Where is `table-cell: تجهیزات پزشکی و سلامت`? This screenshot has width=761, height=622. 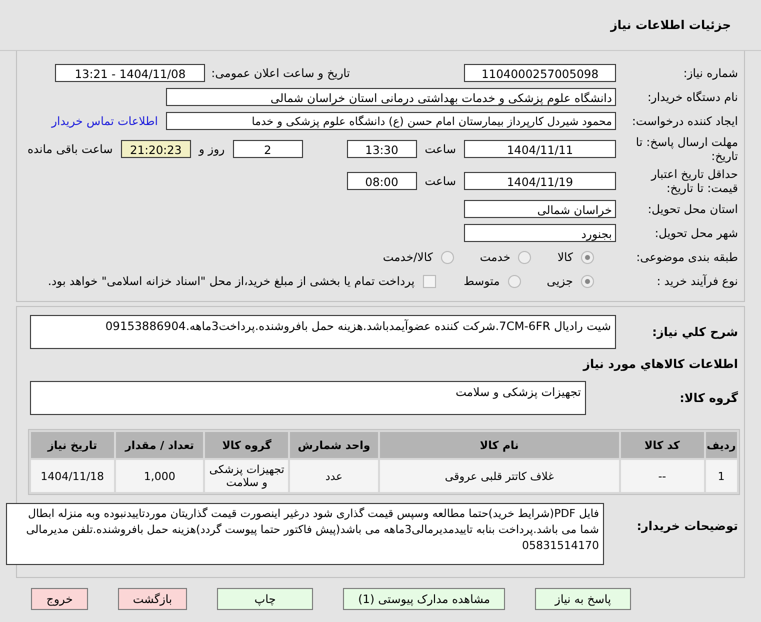 table-cell: تجهیزات پزشکی و سلامت is located at coordinates (246, 476).